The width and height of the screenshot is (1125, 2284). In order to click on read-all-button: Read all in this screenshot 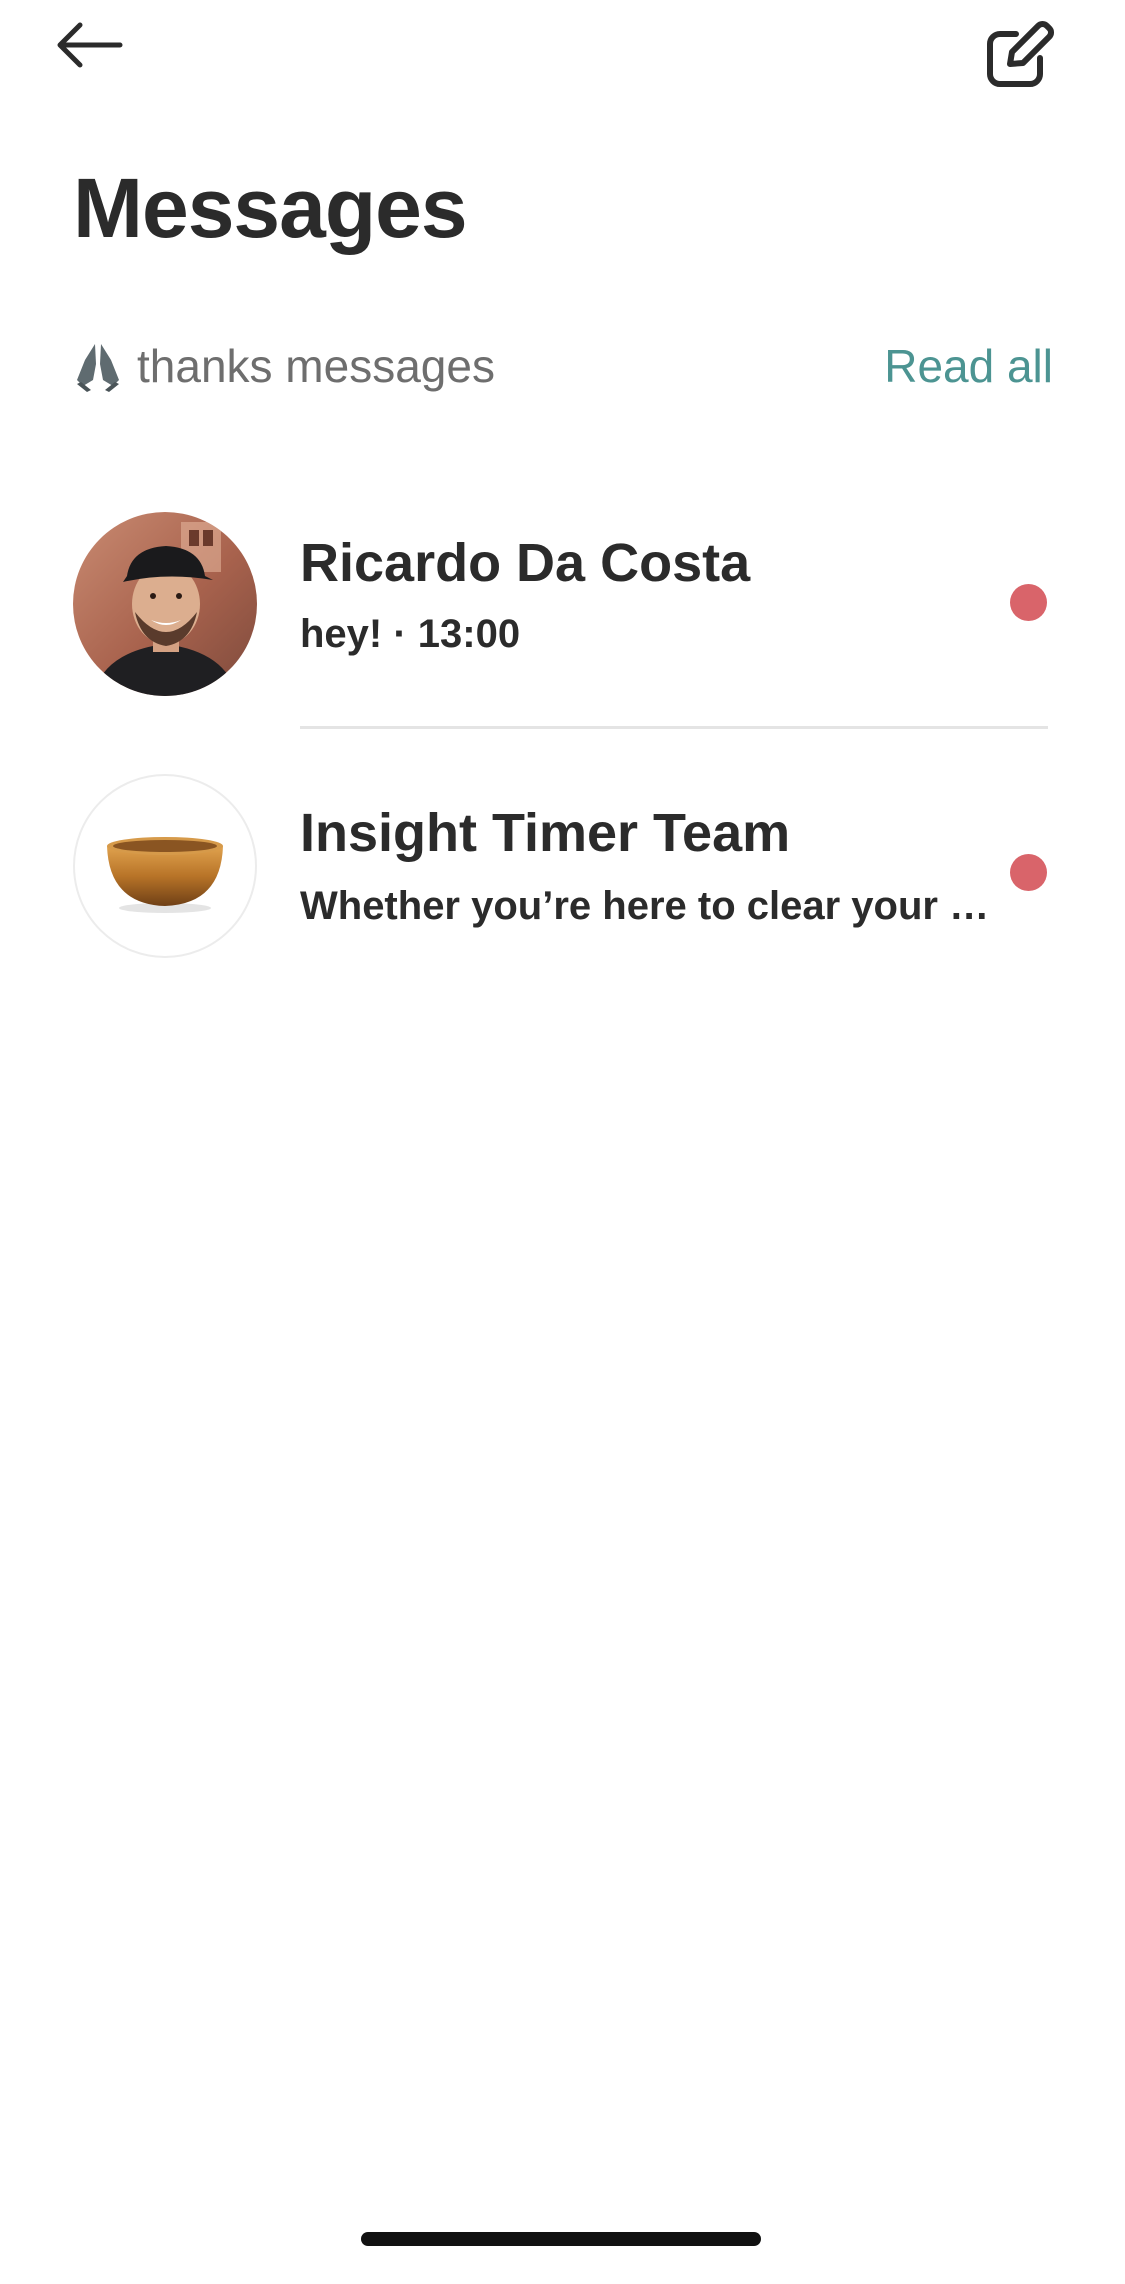, I will do `click(968, 366)`.